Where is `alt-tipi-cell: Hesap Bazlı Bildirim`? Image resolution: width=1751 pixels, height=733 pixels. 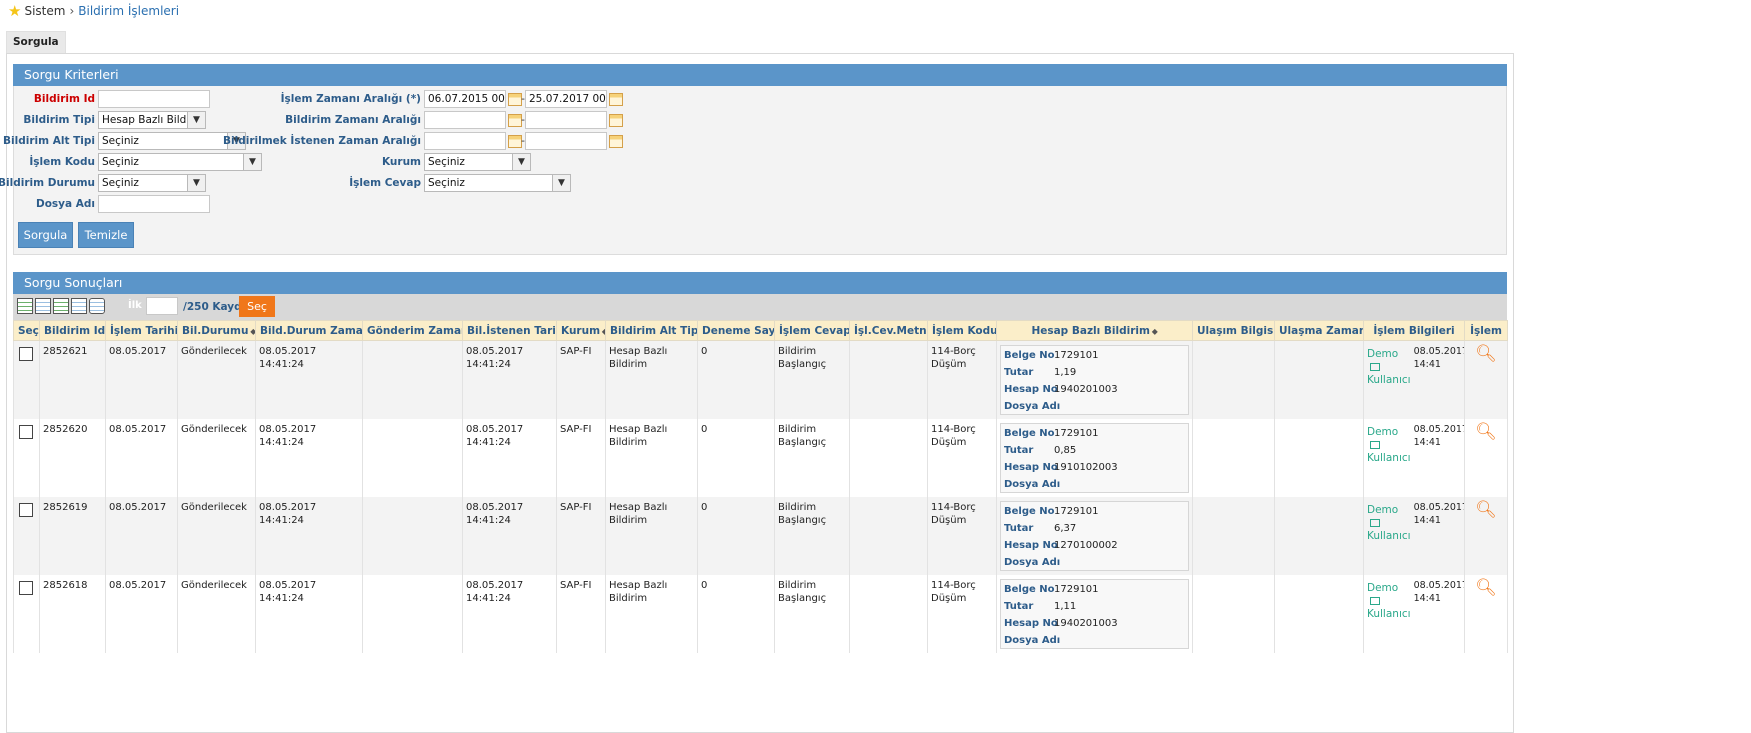
alt-tipi-cell: Hesap Bazlı Bildirim is located at coordinates (651, 536).